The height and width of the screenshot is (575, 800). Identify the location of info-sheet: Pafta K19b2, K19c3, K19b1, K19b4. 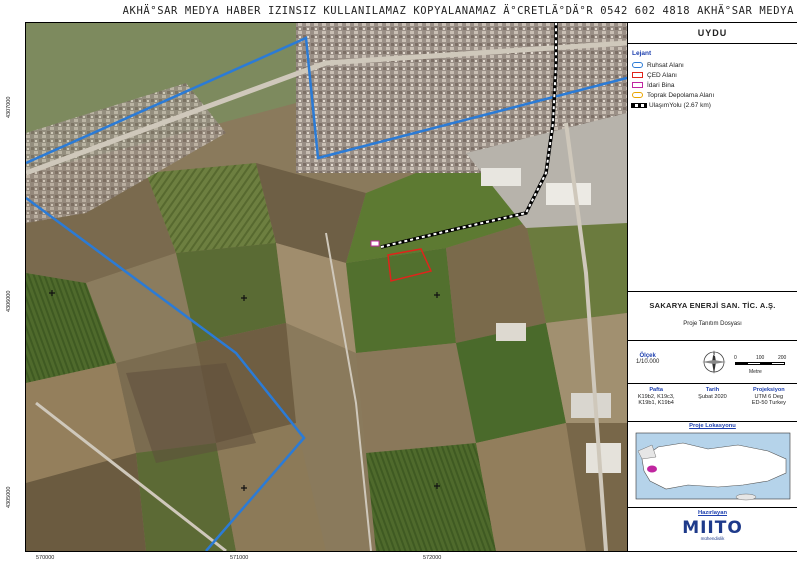
(656, 402).